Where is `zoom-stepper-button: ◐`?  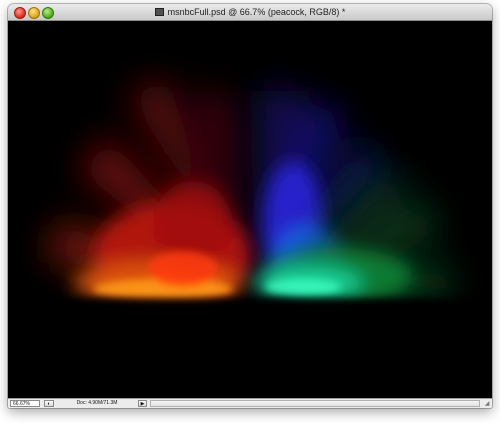 zoom-stepper-button: ◐ is located at coordinates (49, 403).